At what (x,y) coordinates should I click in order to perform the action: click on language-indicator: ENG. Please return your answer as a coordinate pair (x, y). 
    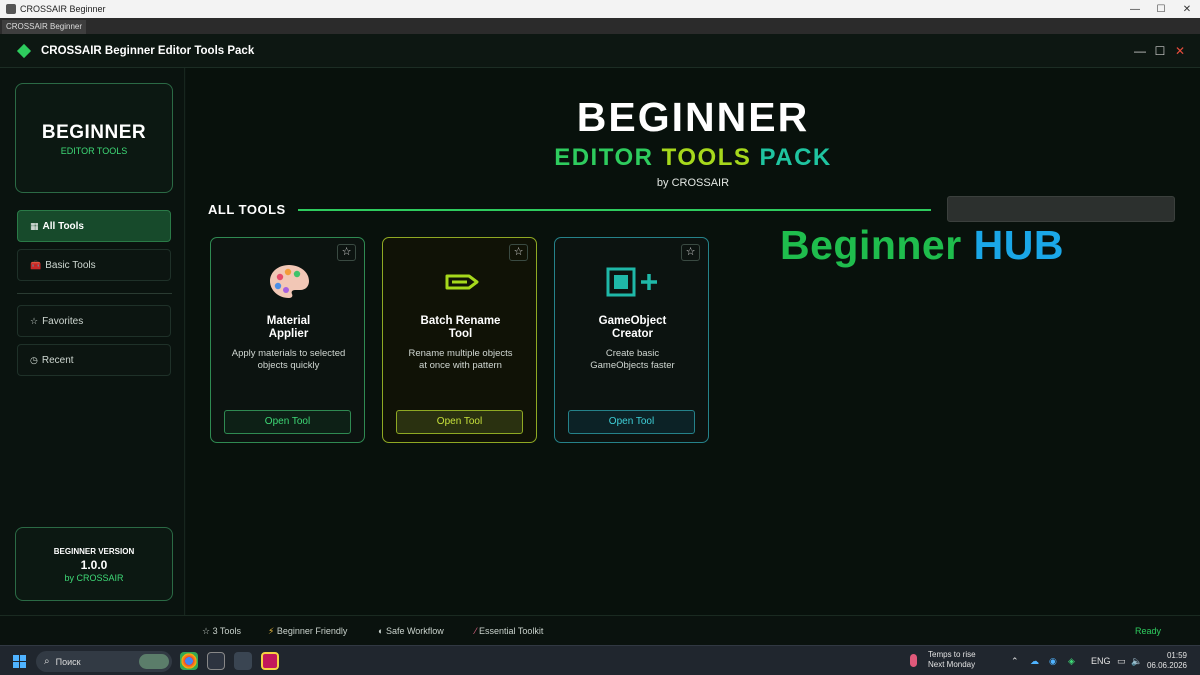
    Looking at the image, I should click on (1101, 661).